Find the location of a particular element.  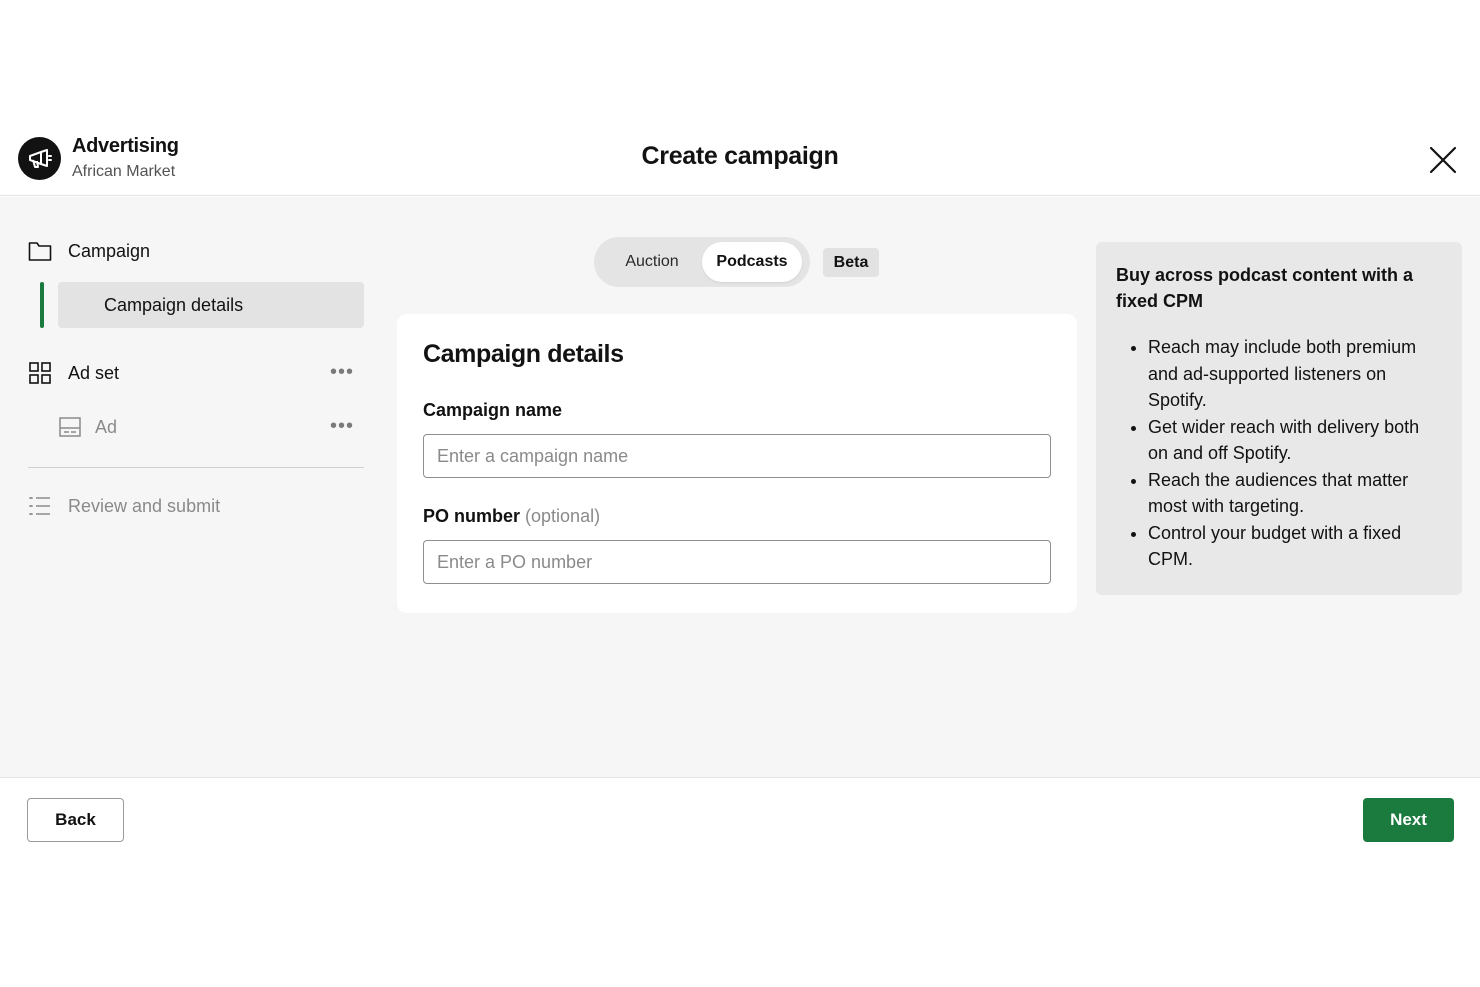

buying-type-toggle: Auction Podcasts is located at coordinates (702, 262).